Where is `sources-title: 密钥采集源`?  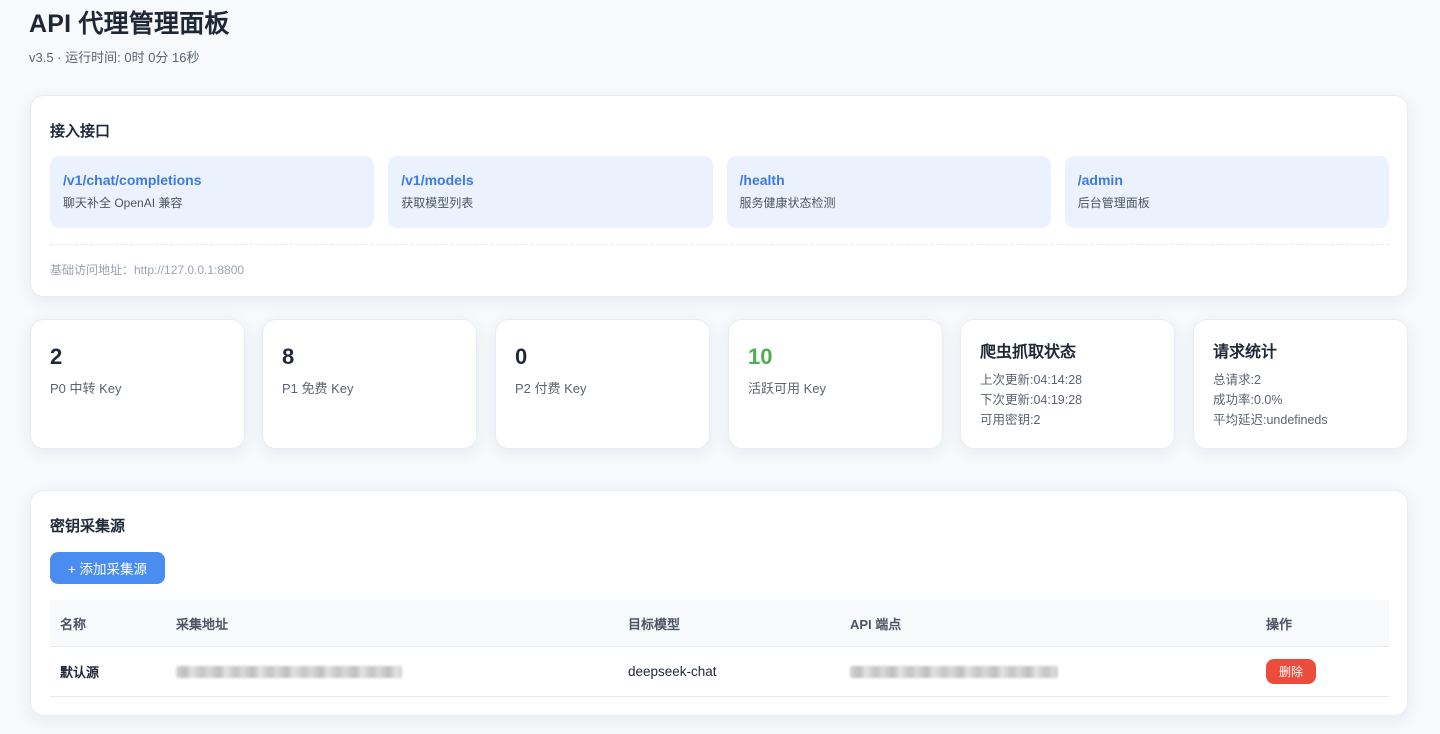
sources-title: 密钥采集源 is located at coordinates (88, 526).